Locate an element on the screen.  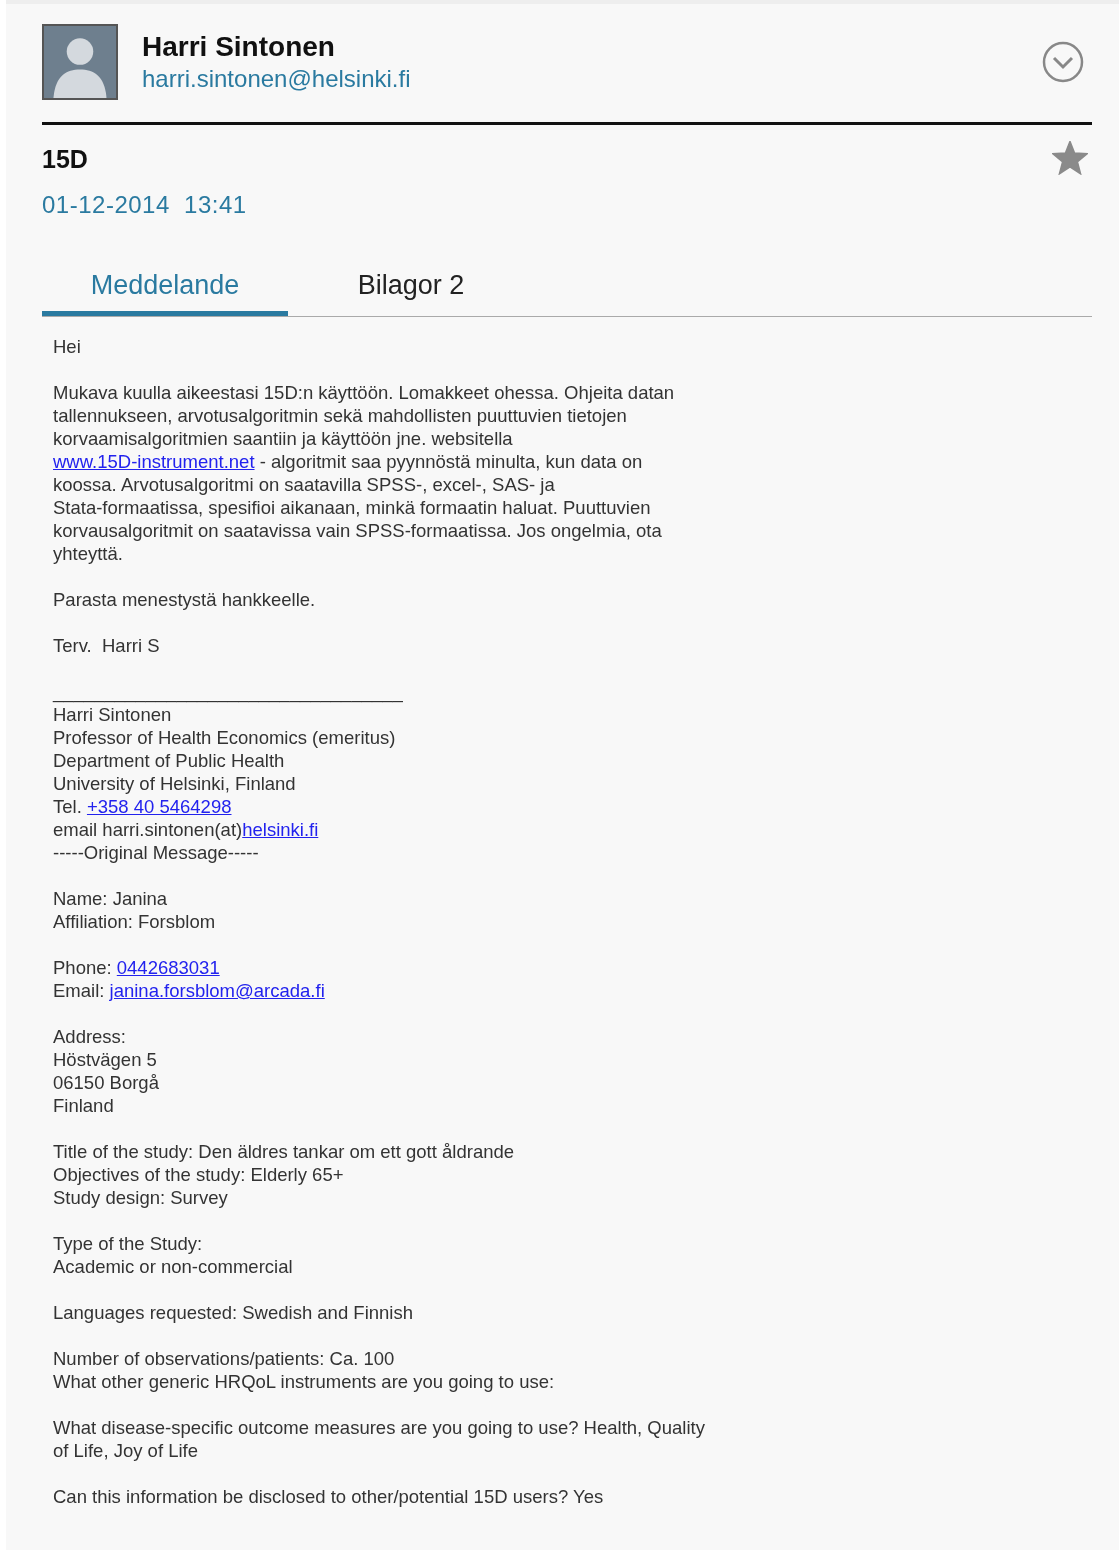
message-line: tallennukseen, arvotusalgoritmin sekä mahdollisten puuttuvien tietojen is located at coordinates (340, 415).